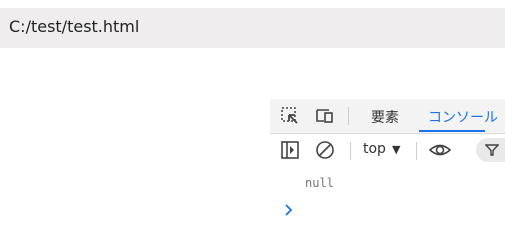 This screenshot has height=247, width=505. What do you see at coordinates (385, 117) in the screenshot?
I see `tab-elements: 要素` at bounding box center [385, 117].